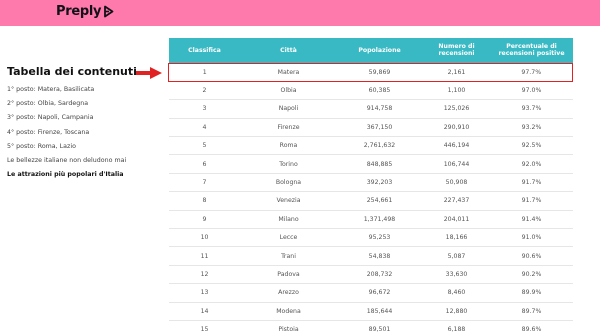 The image size is (600, 336). I want to click on top-bar: Preply, so click(300, 13).